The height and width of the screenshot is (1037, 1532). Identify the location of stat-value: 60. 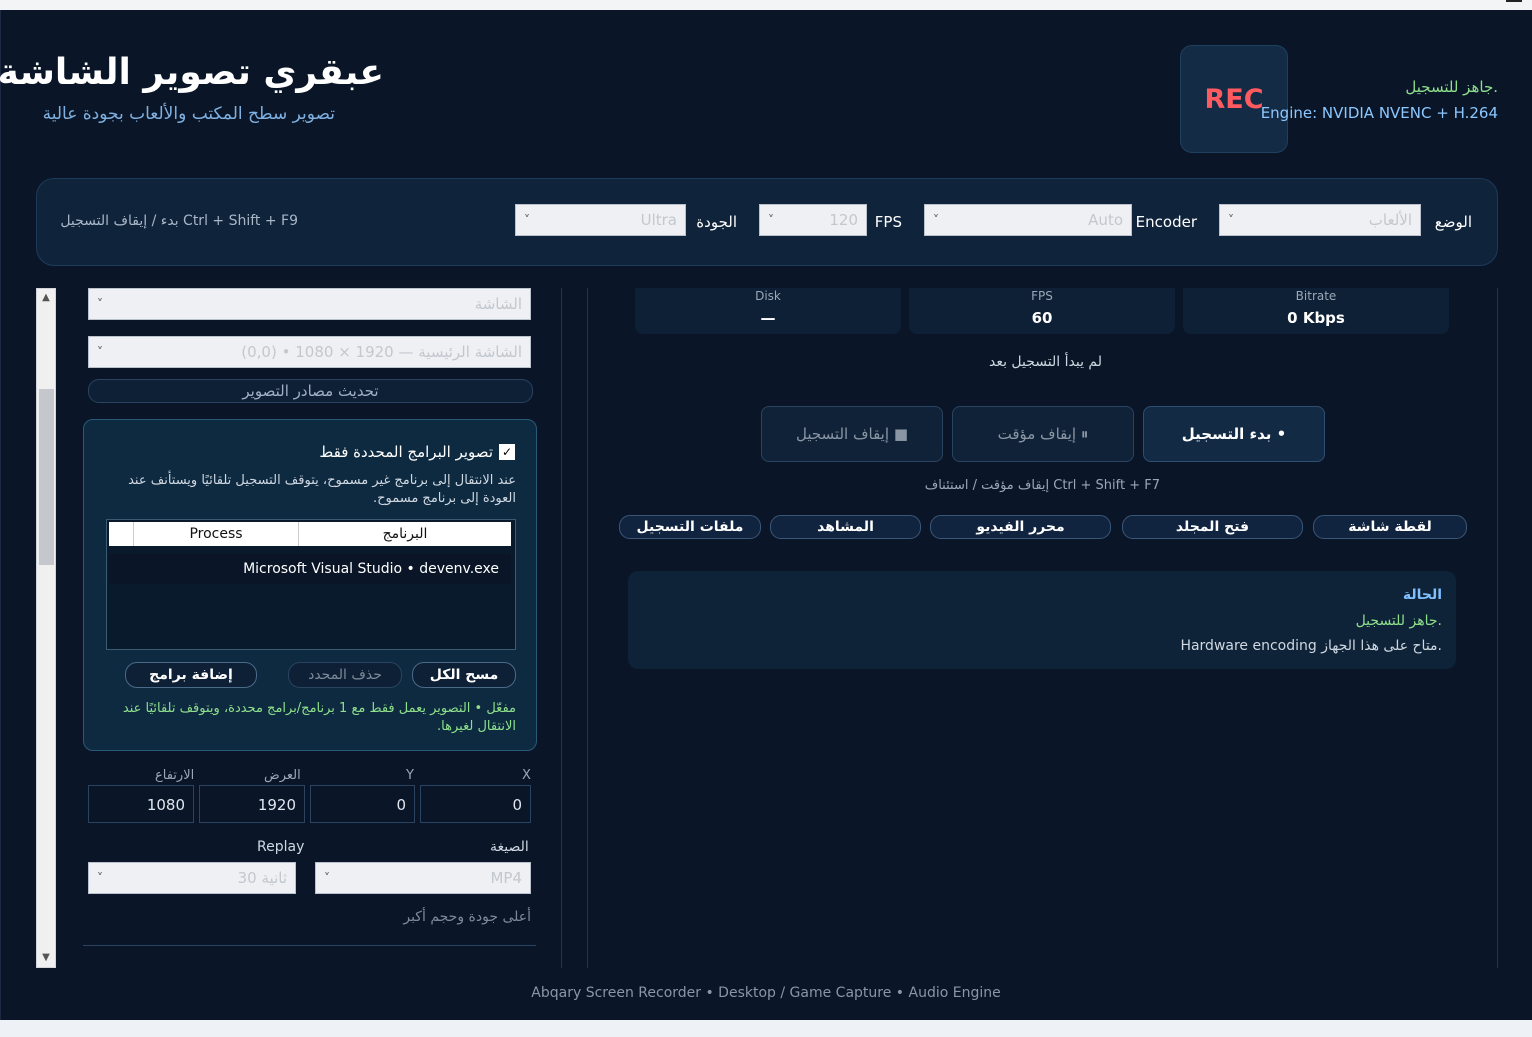
(1042, 318).